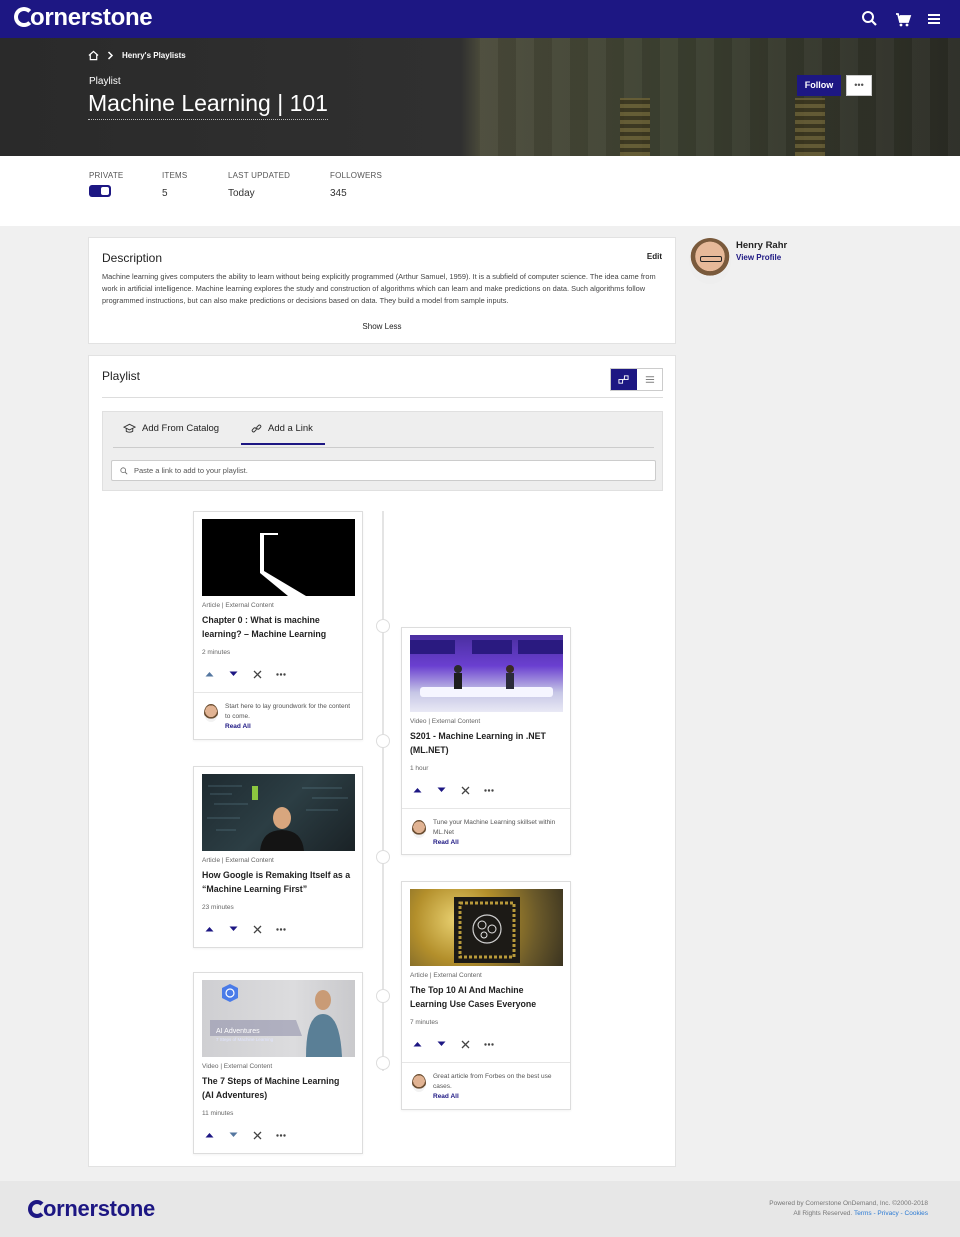 The image size is (960, 1237). What do you see at coordinates (819, 85) in the screenshot?
I see `follow-button: Follow` at bounding box center [819, 85].